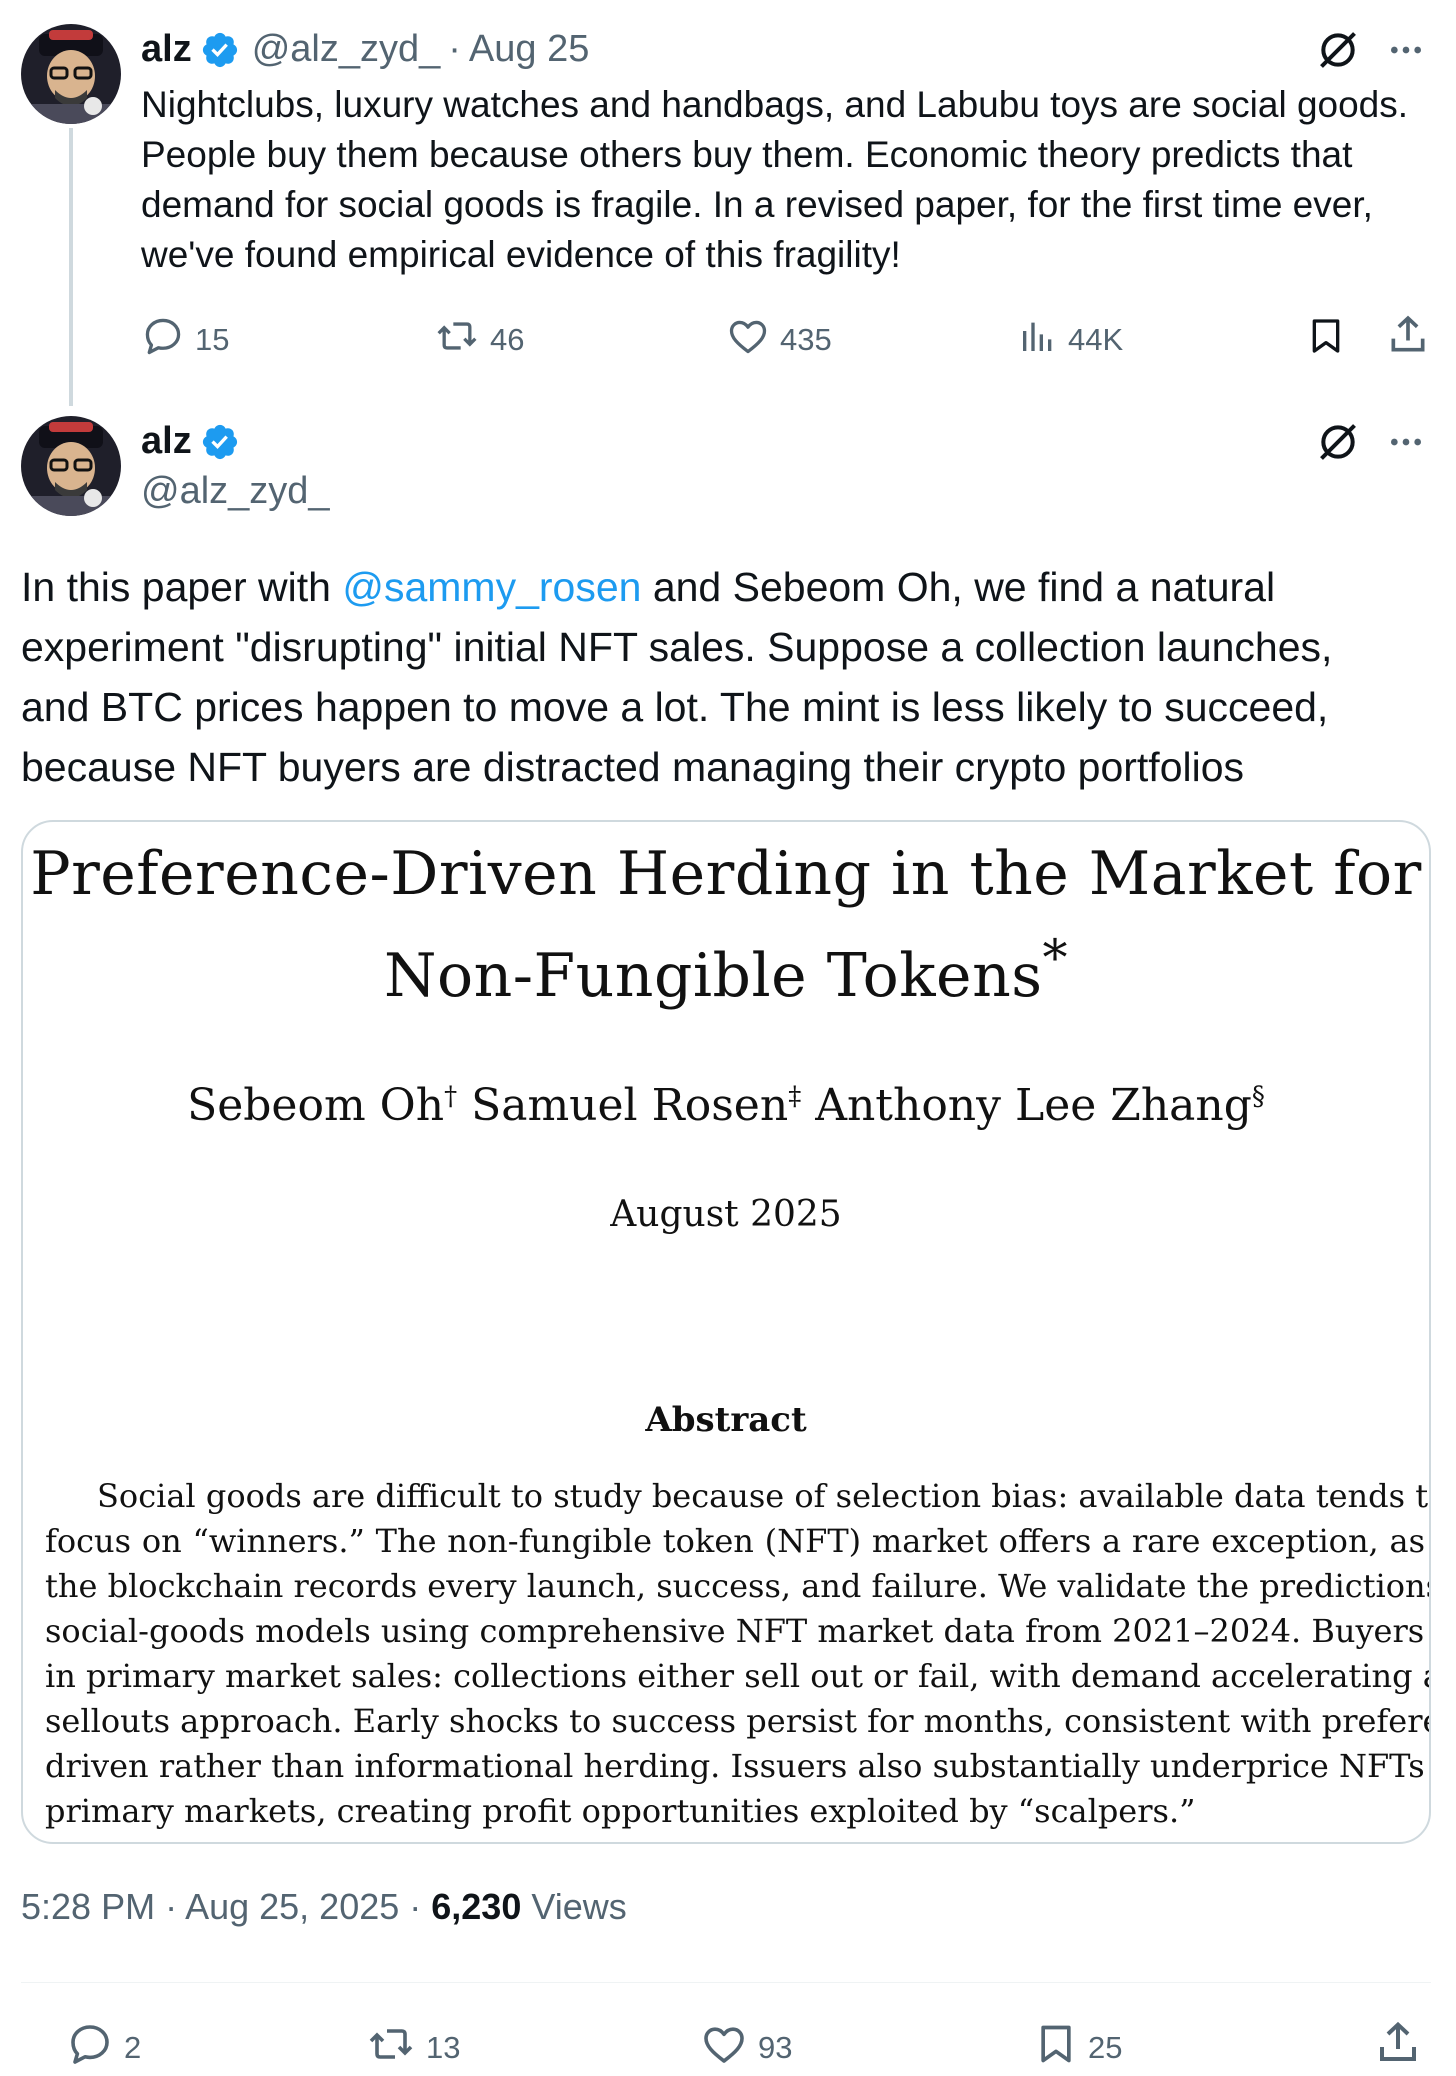 The height and width of the screenshot is (2076, 1456). What do you see at coordinates (212, 339) in the screenshot?
I see `reply-count: 15` at bounding box center [212, 339].